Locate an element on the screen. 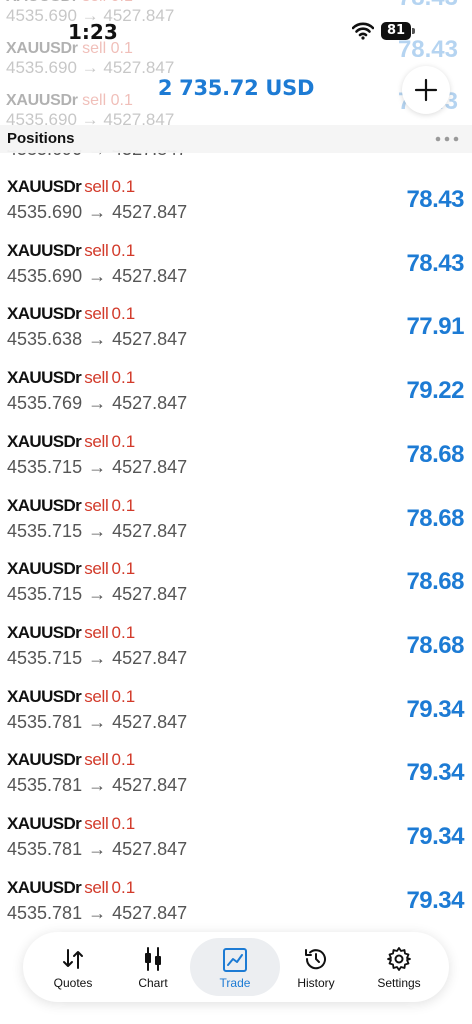  open-price: 4535.690 is located at coordinates (45, 212).